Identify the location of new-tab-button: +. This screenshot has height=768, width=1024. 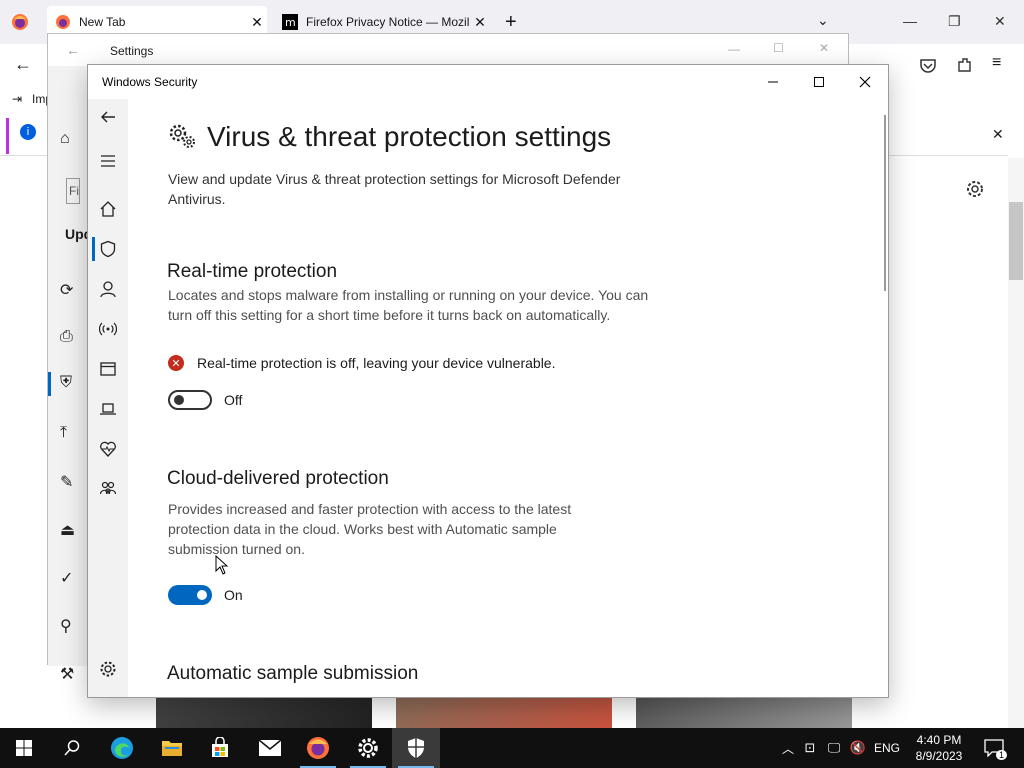
(511, 22).